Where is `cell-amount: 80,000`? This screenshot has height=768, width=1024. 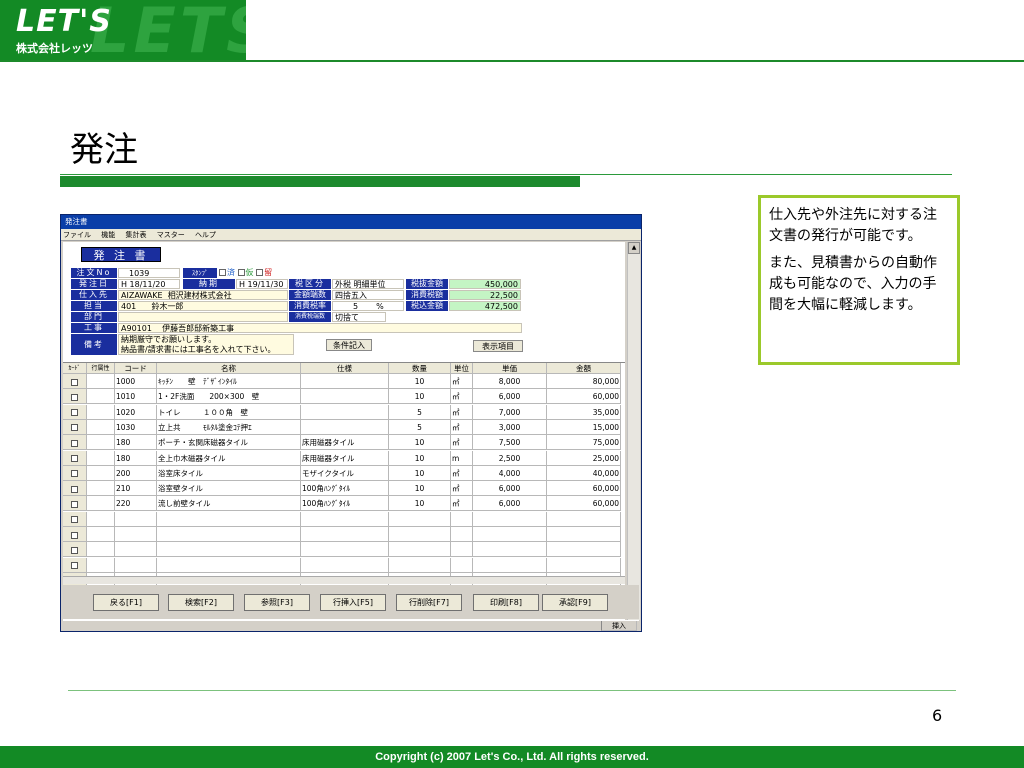
cell-amount: 80,000 is located at coordinates (584, 381).